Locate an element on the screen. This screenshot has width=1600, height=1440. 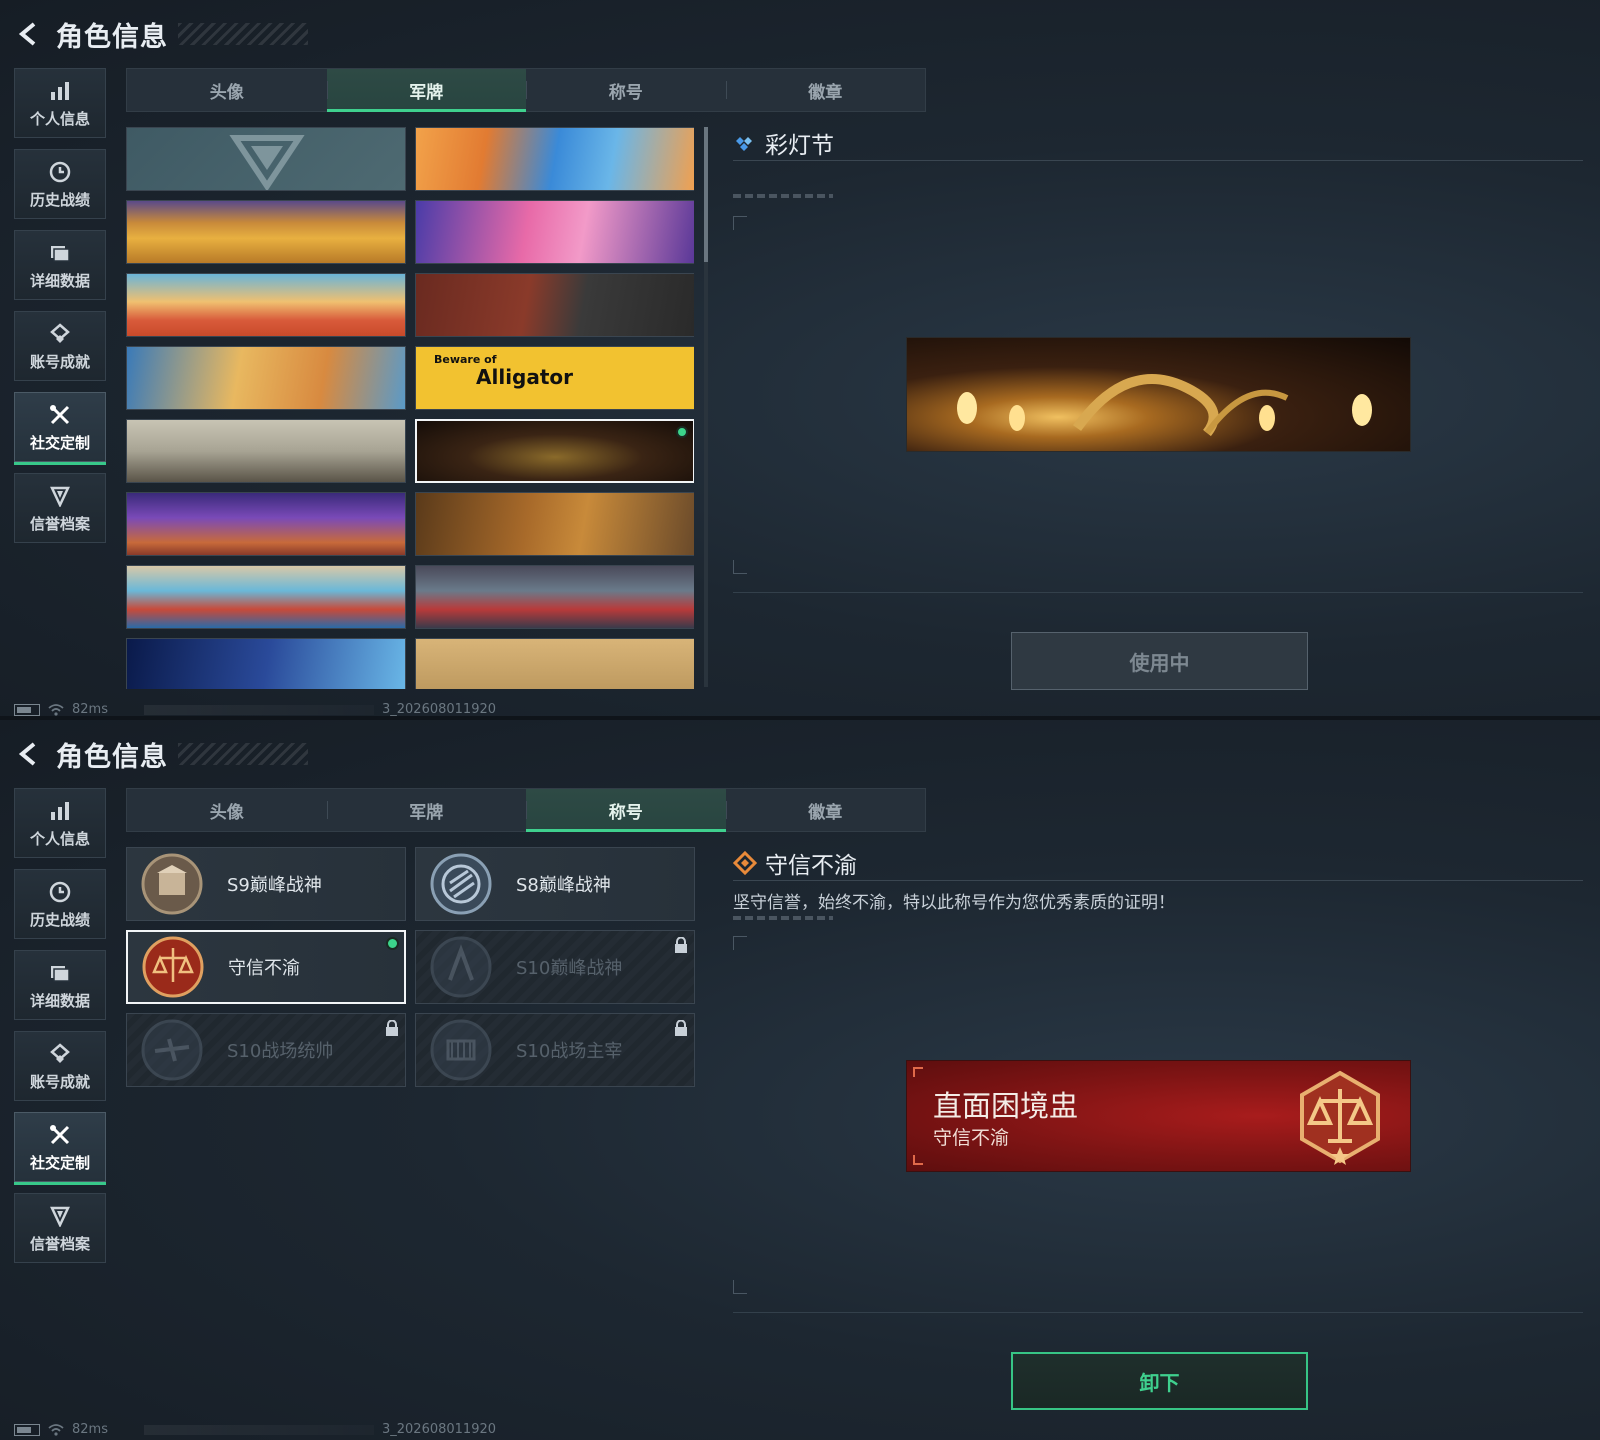
detail-description: 坚守信誉，始终不渝，特以此称号作为您优秀素质的证明！ is located at coordinates (954, 903).